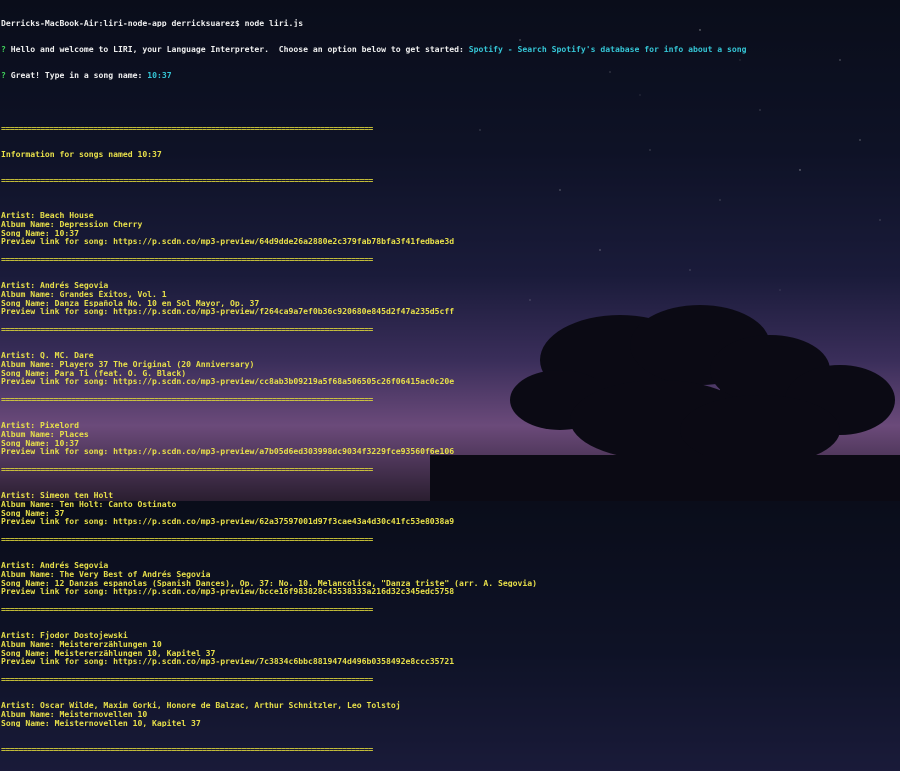 This screenshot has width=900, height=771. I want to click on song-line: Song Name: Para Ti (feat. O. G. Black), so click(94, 373).